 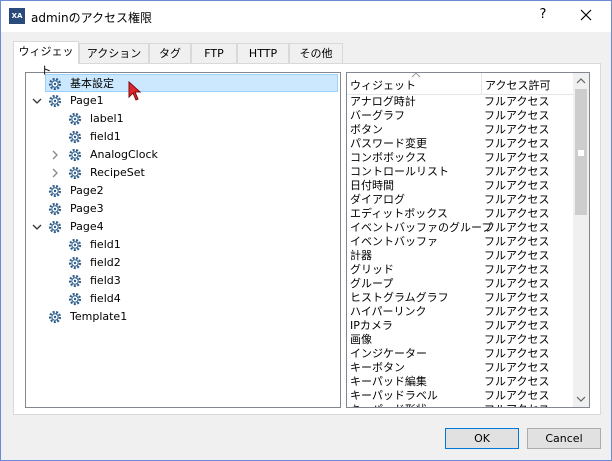 I want to click on tree-item-field1: field1, so click(x=182, y=137).